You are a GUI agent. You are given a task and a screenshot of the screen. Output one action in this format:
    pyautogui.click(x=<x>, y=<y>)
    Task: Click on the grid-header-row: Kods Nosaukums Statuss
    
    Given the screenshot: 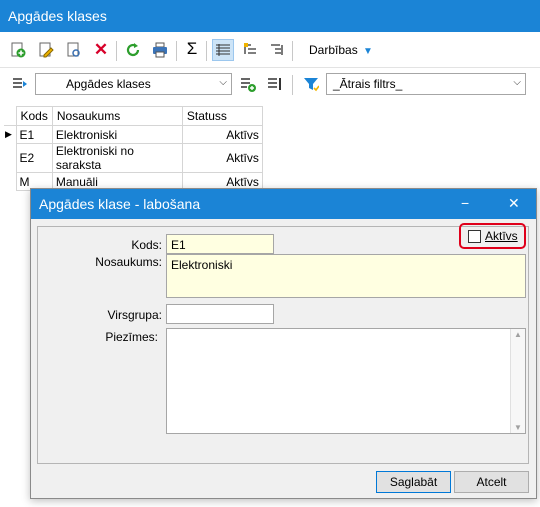 What is the action you would take?
    pyautogui.click(x=133, y=116)
    